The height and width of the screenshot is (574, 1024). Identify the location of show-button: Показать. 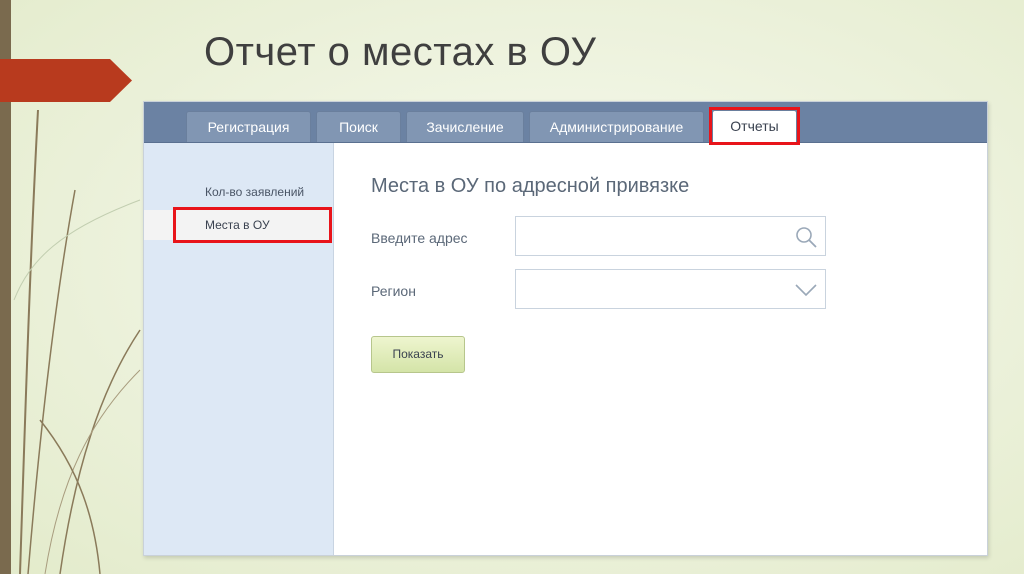
(418, 354).